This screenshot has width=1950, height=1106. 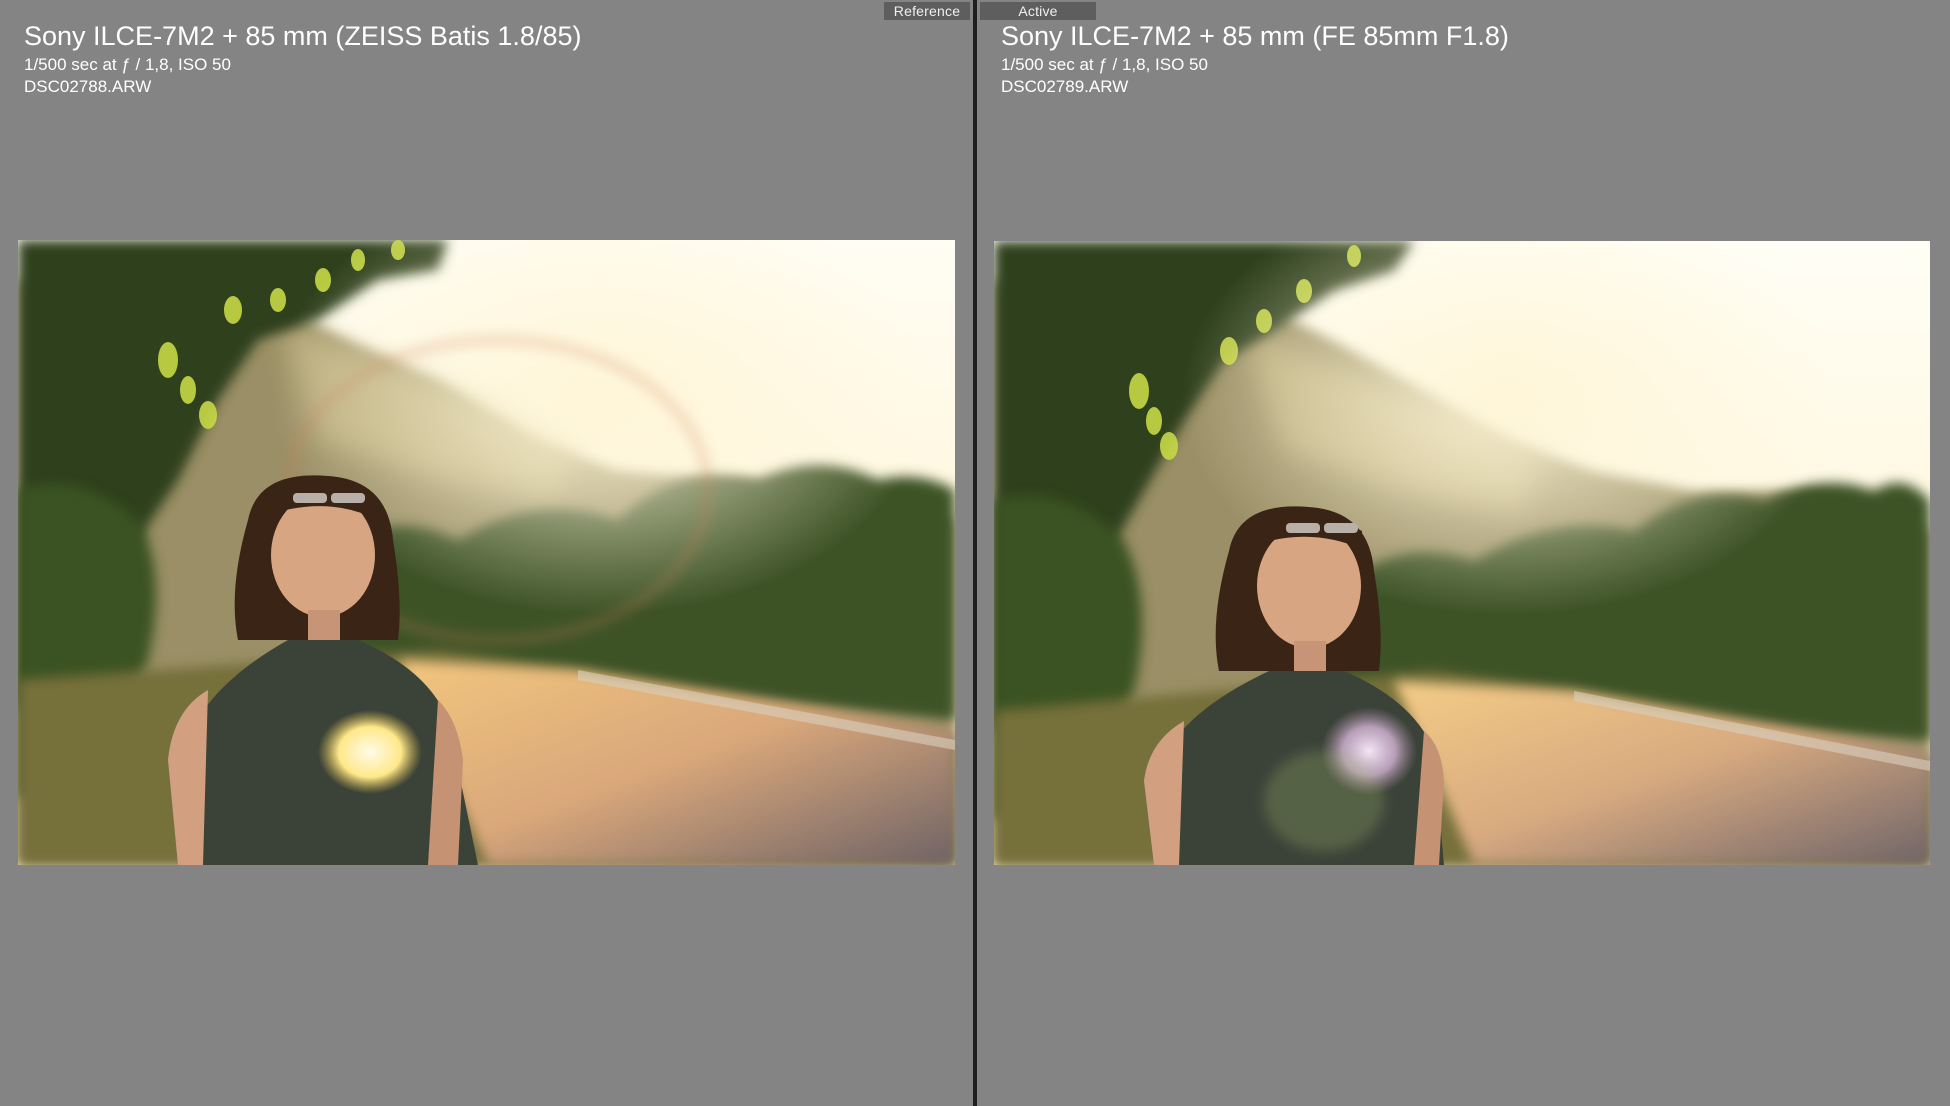 I want to click on reference-exposure: 1/500 sec at ƒ / 1,8, ISO 50, so click(x=127, y=64).